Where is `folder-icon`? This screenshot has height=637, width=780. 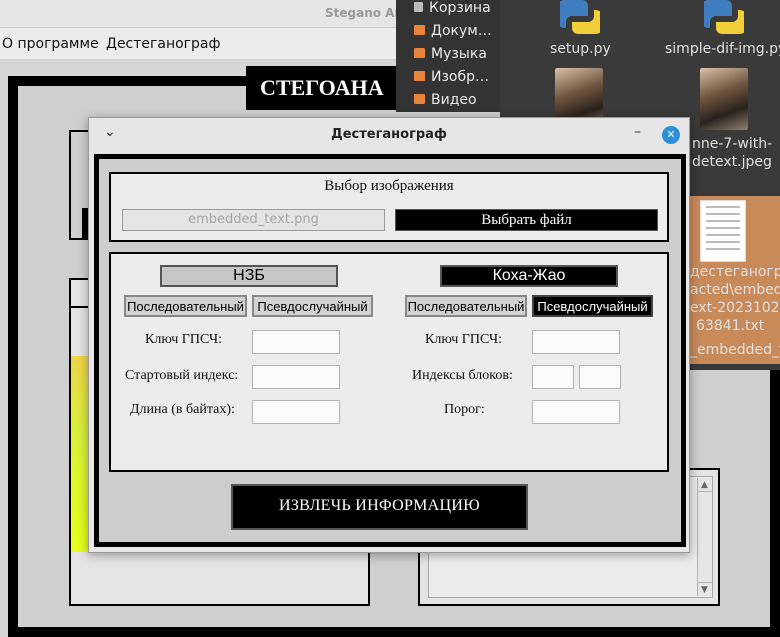 folder-icon is located at coordinates (419, 30).